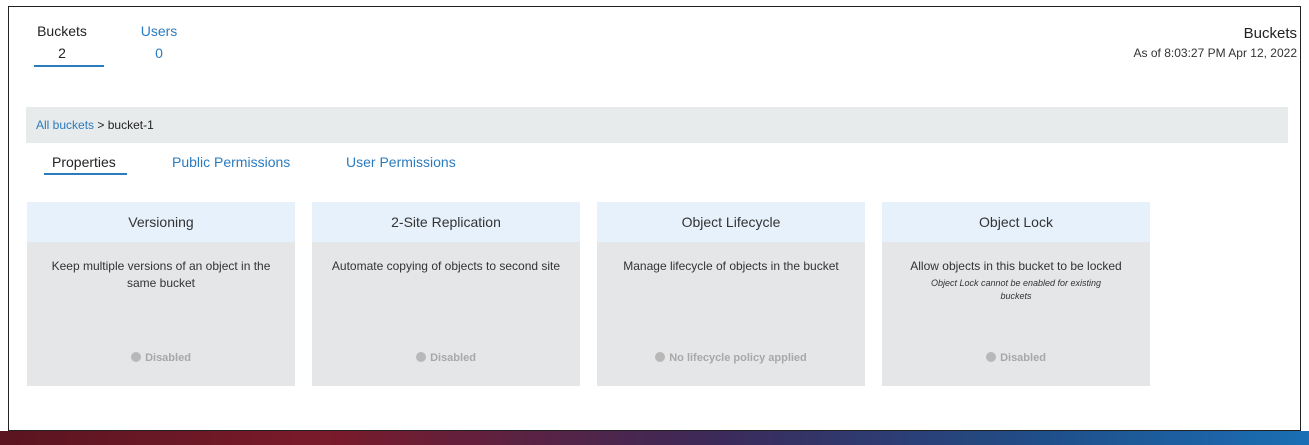  What do you see at coordinates (62, 53) in the screenshot?
I see `tab-buckets-count: 2` at bounding box center [62, 53].